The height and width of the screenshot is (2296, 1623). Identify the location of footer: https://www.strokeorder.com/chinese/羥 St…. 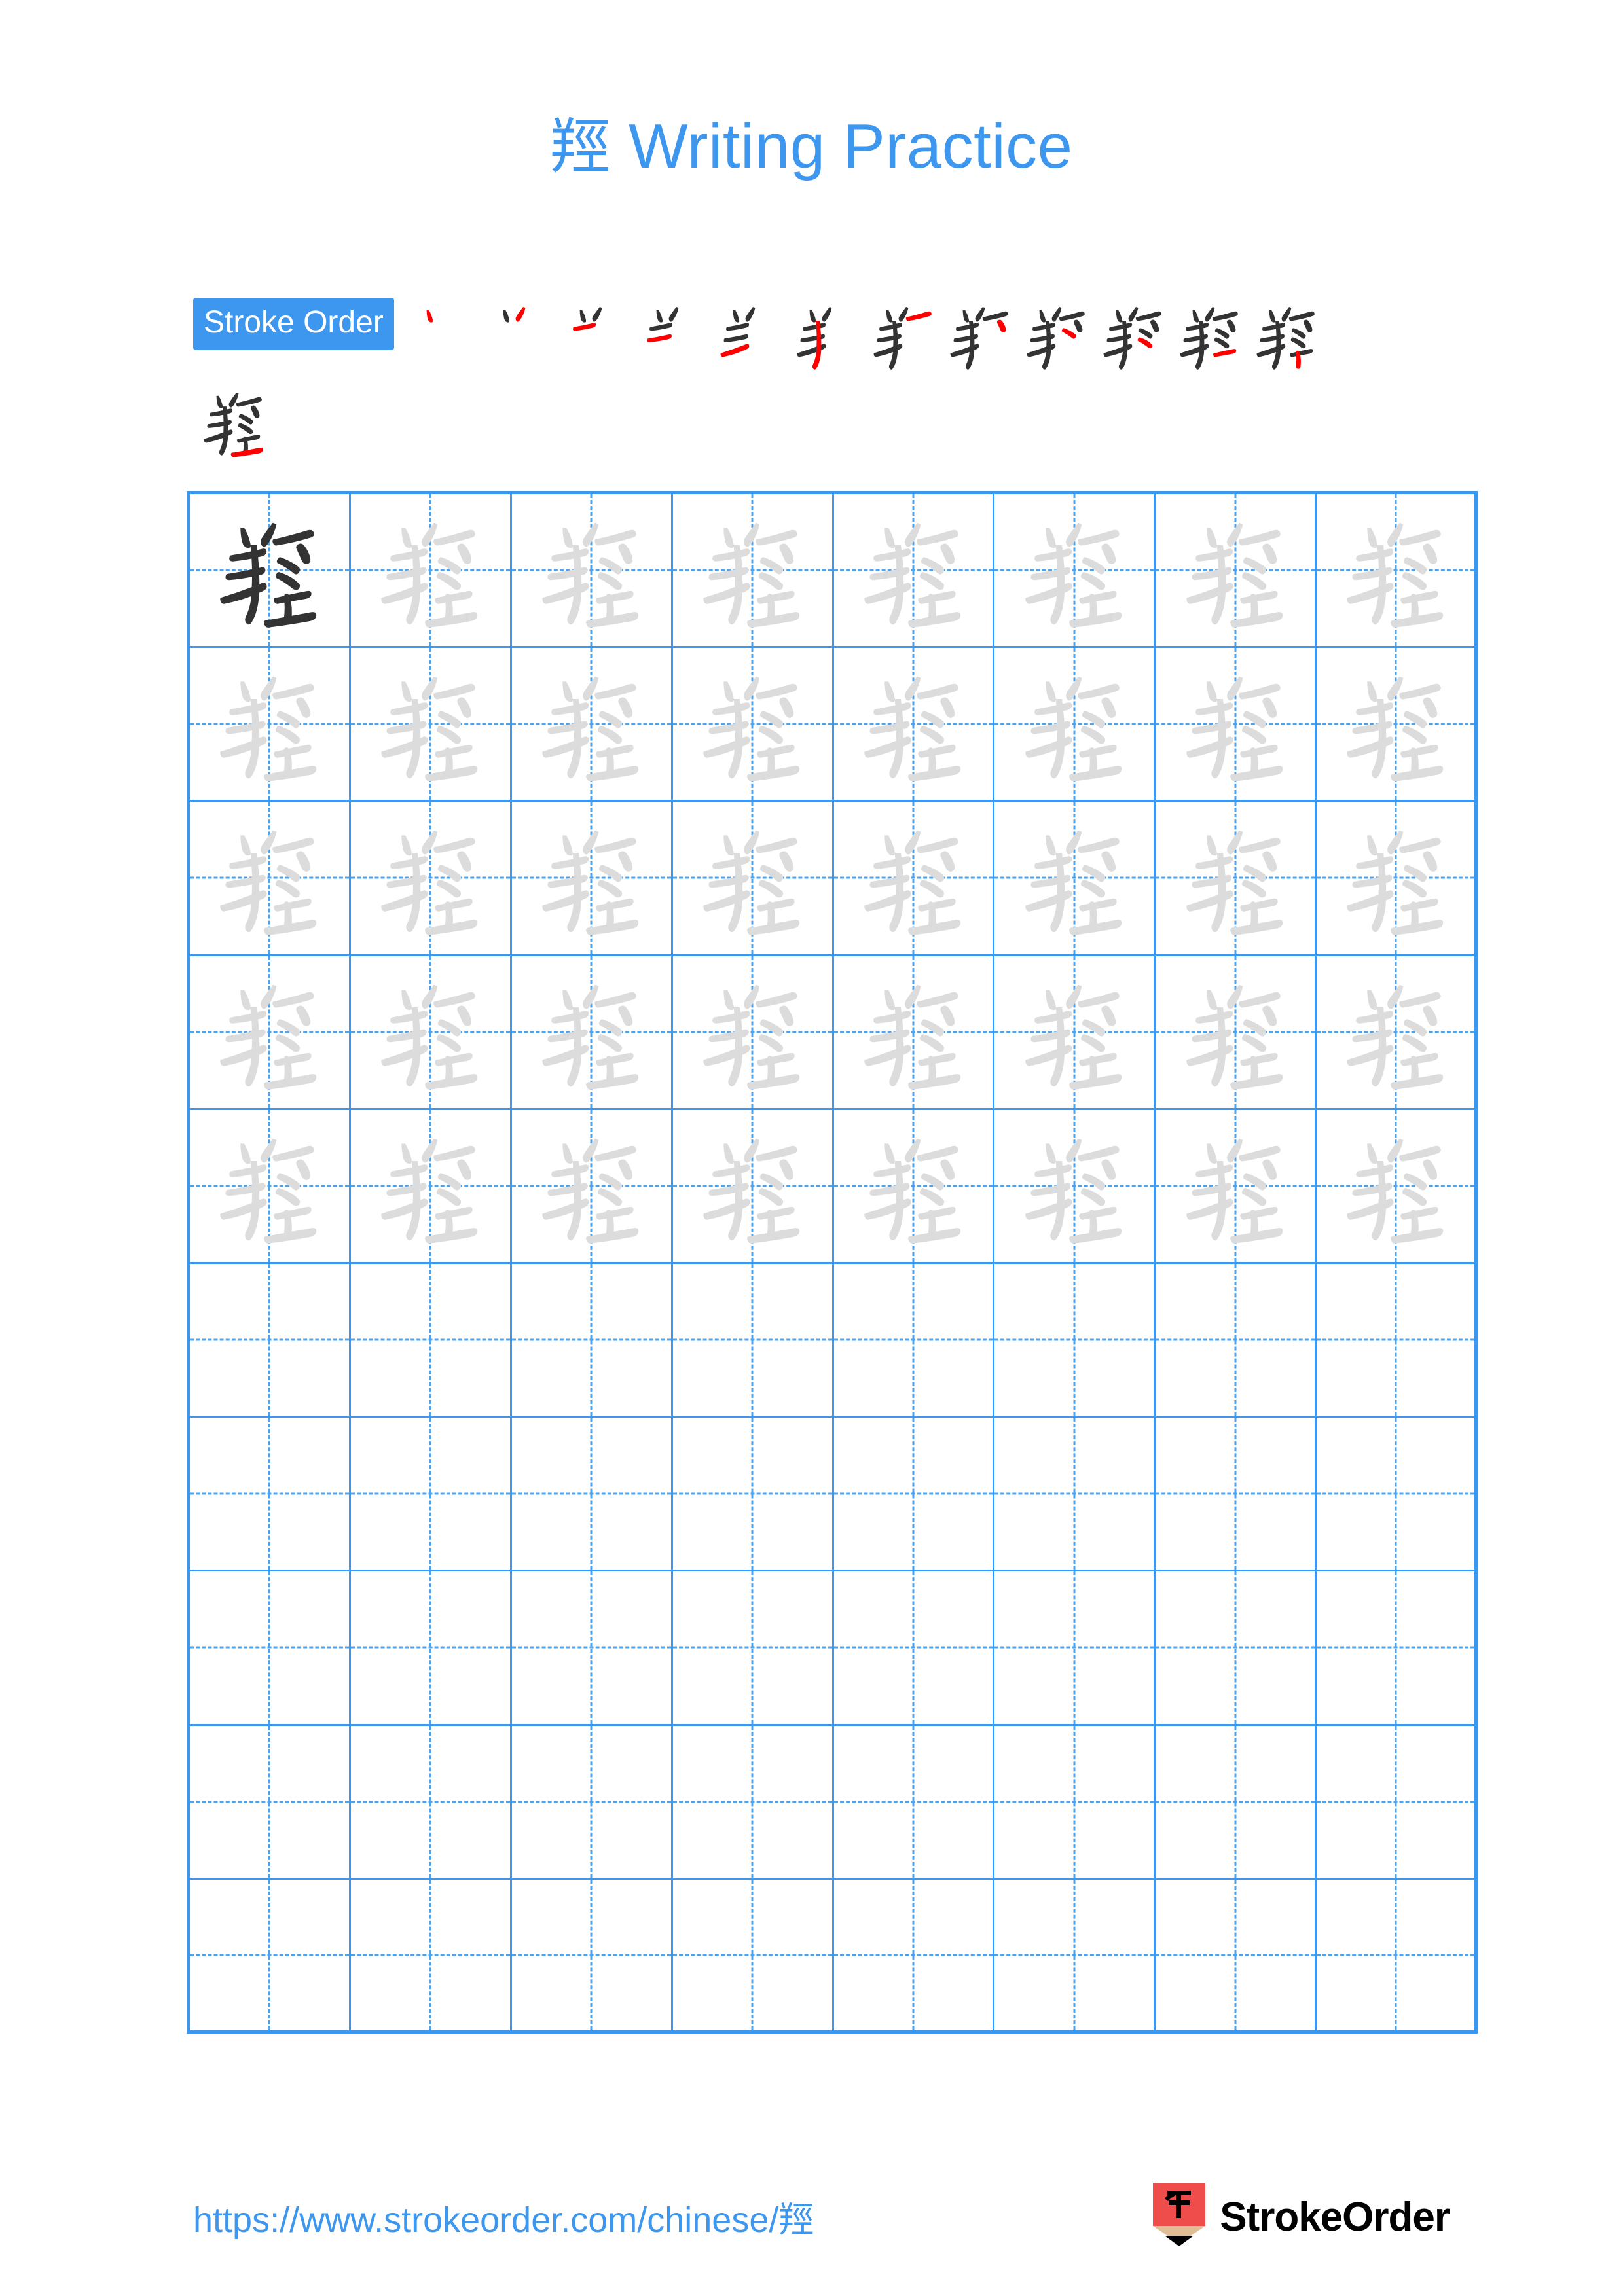
(811, 2225).